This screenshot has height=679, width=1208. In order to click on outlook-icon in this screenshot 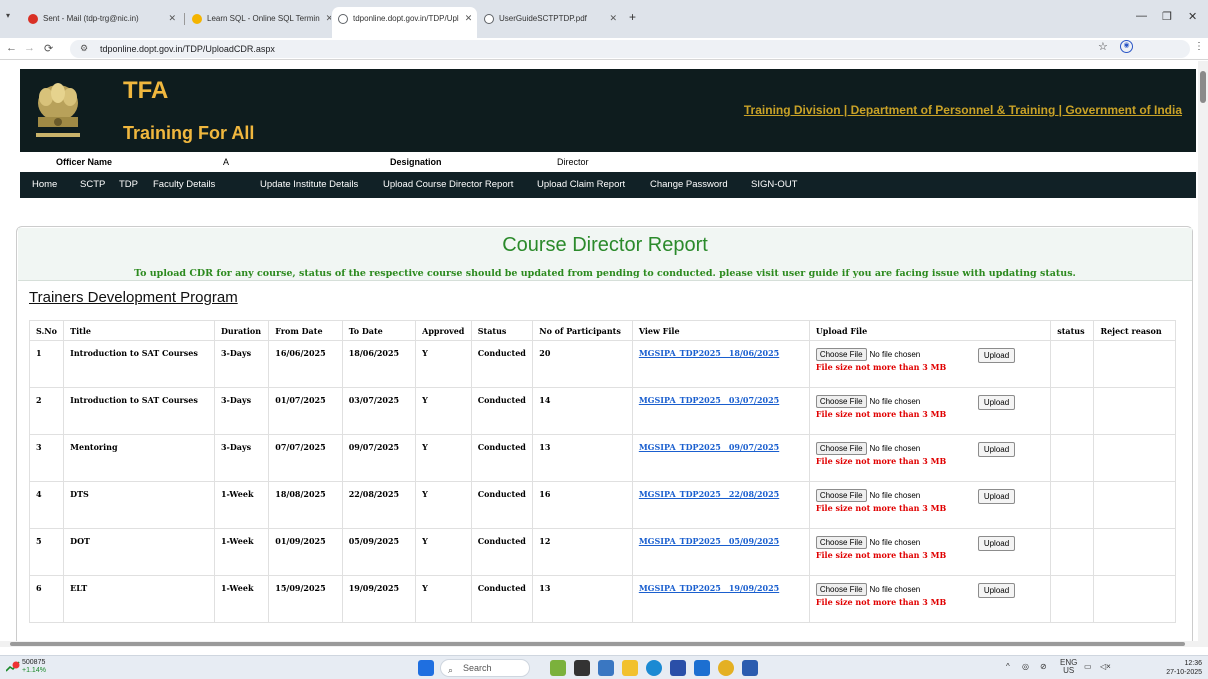, I will do `click(702, 668)`.